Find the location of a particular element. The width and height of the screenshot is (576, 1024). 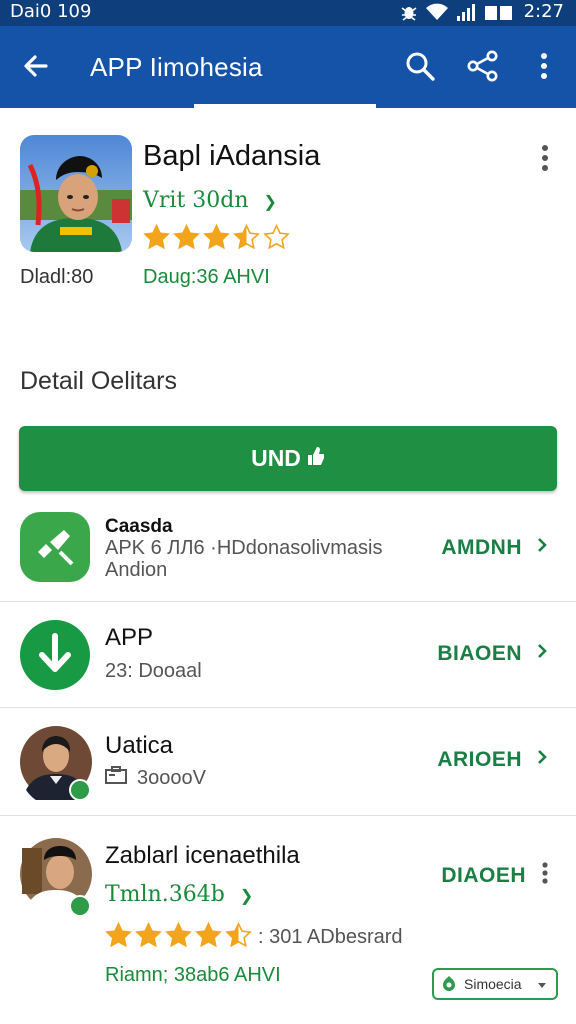

dropdown-label: Simoecia is located at coordinates (493, 984).